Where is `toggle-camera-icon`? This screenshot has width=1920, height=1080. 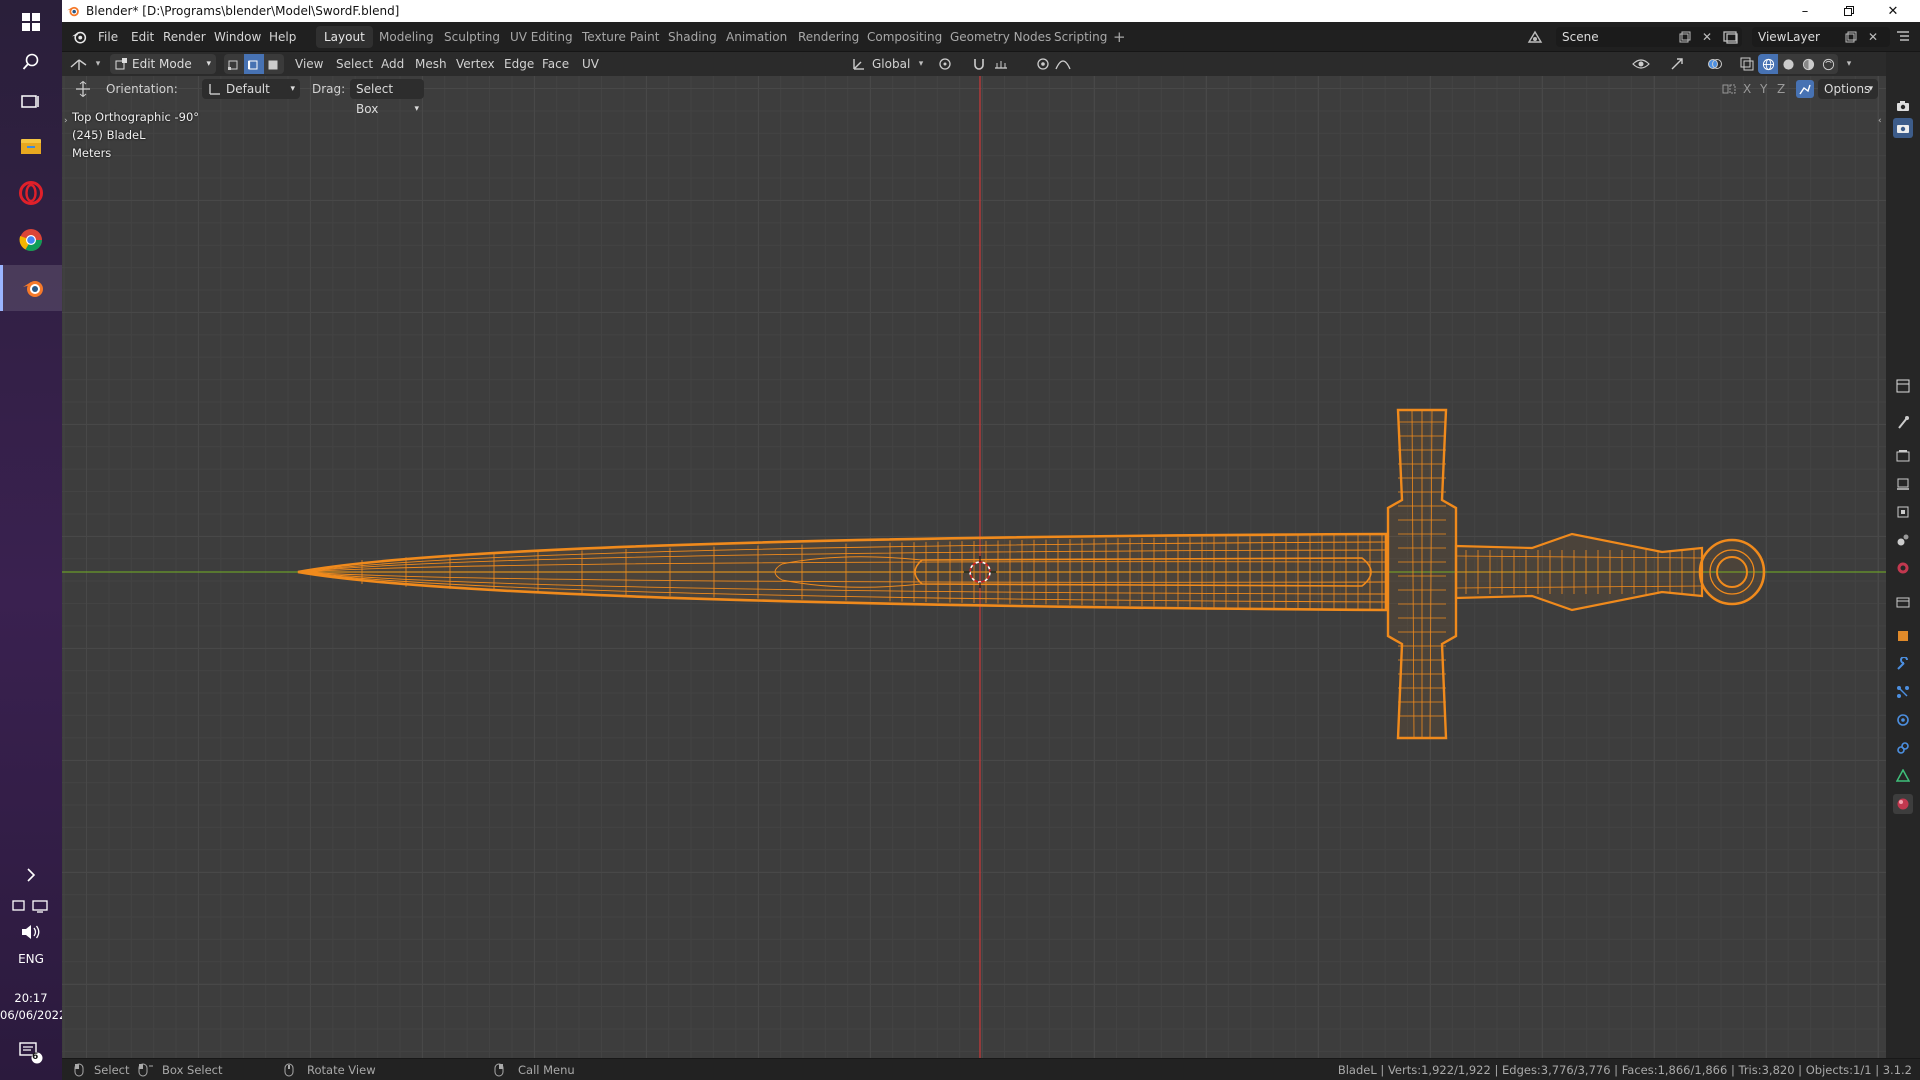 toggle-camera-icon is located at coordinates (1903, 128).